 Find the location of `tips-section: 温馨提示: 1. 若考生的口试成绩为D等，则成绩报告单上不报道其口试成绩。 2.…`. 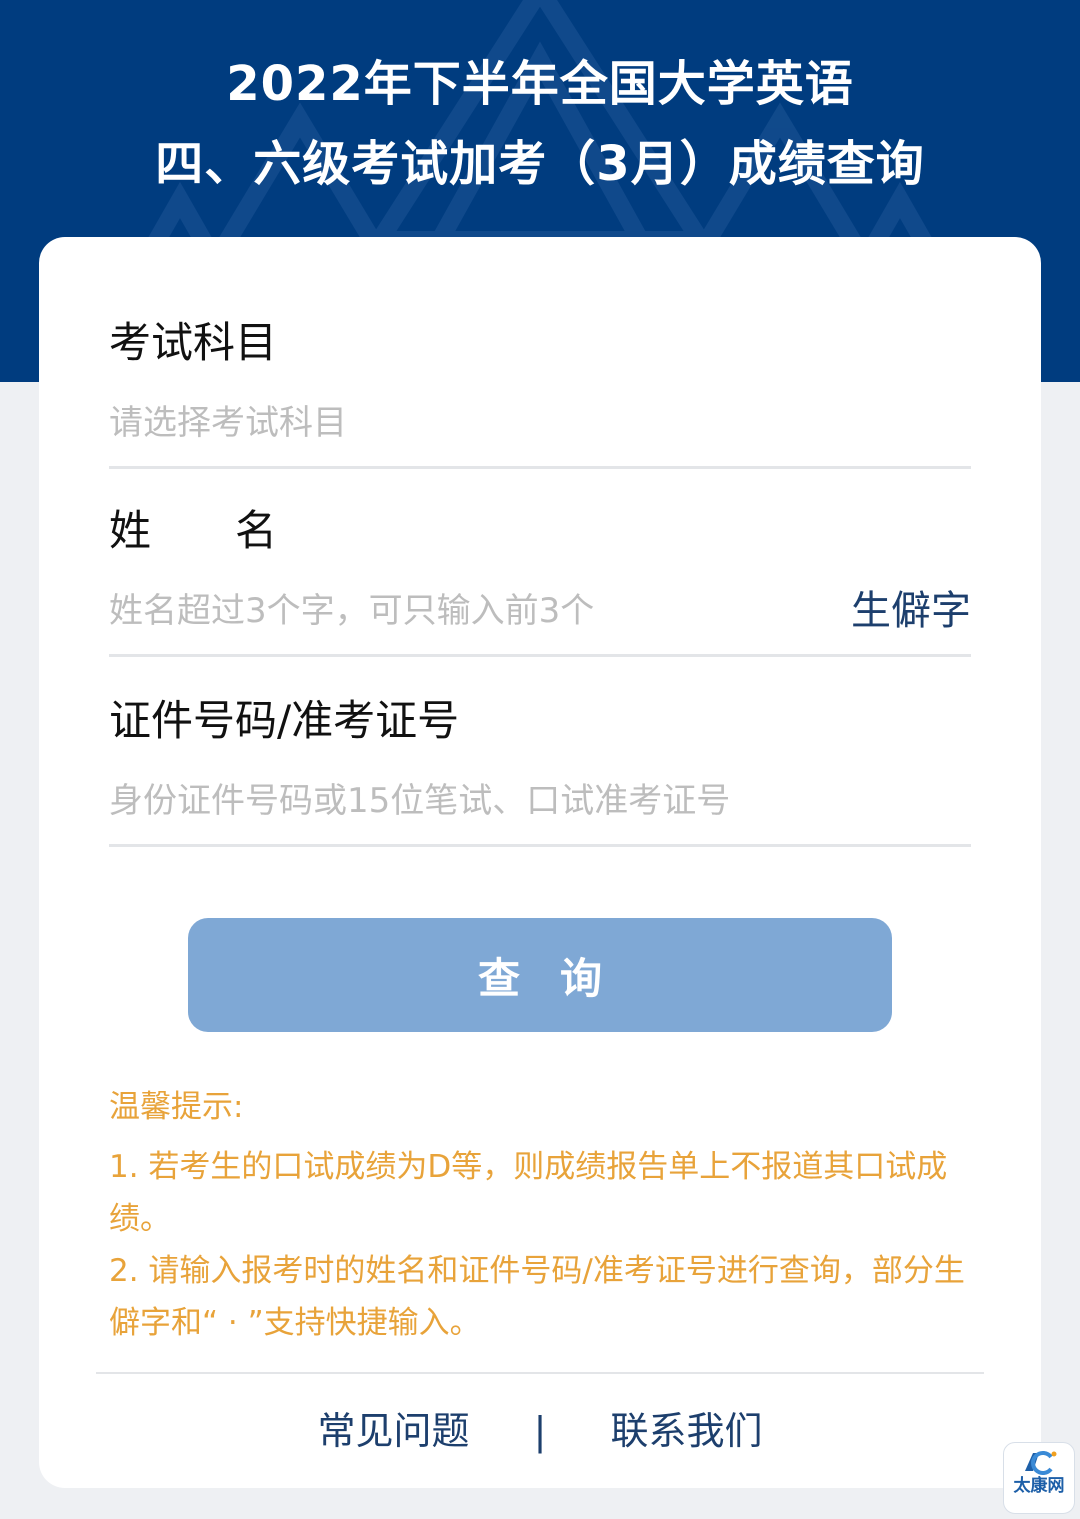

tips-section: 温馨提示: 1. 若考生的口试成绩为D等，则成绩报告单上不报道其口试成绩。 2.… is located at coordinates (540, 1215).